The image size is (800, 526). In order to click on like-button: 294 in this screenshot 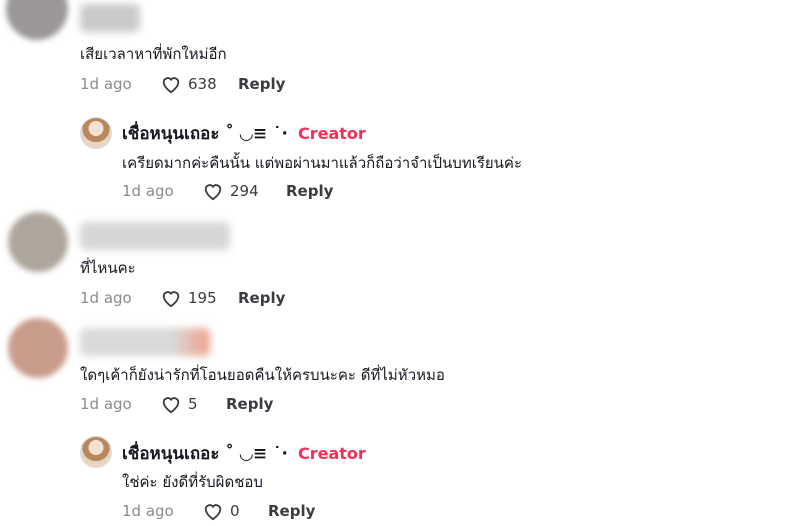, I will do `click(244, 191)`.